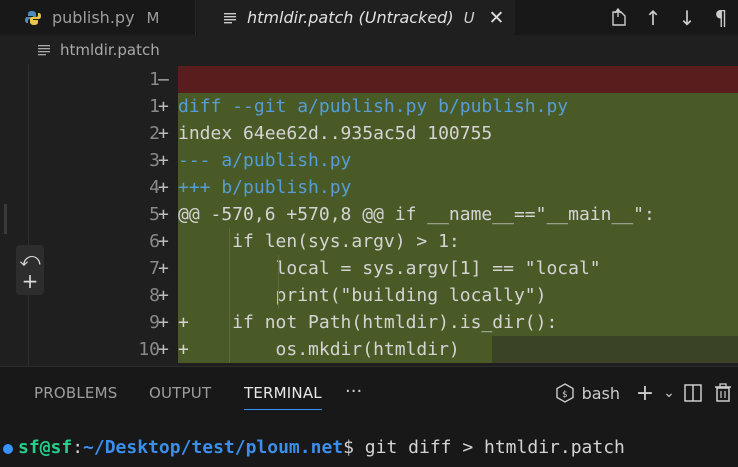  What do you see at coordinates (8, 449) in the screenshot?
I see `command-status-dot` at bounding box center [8, 449].